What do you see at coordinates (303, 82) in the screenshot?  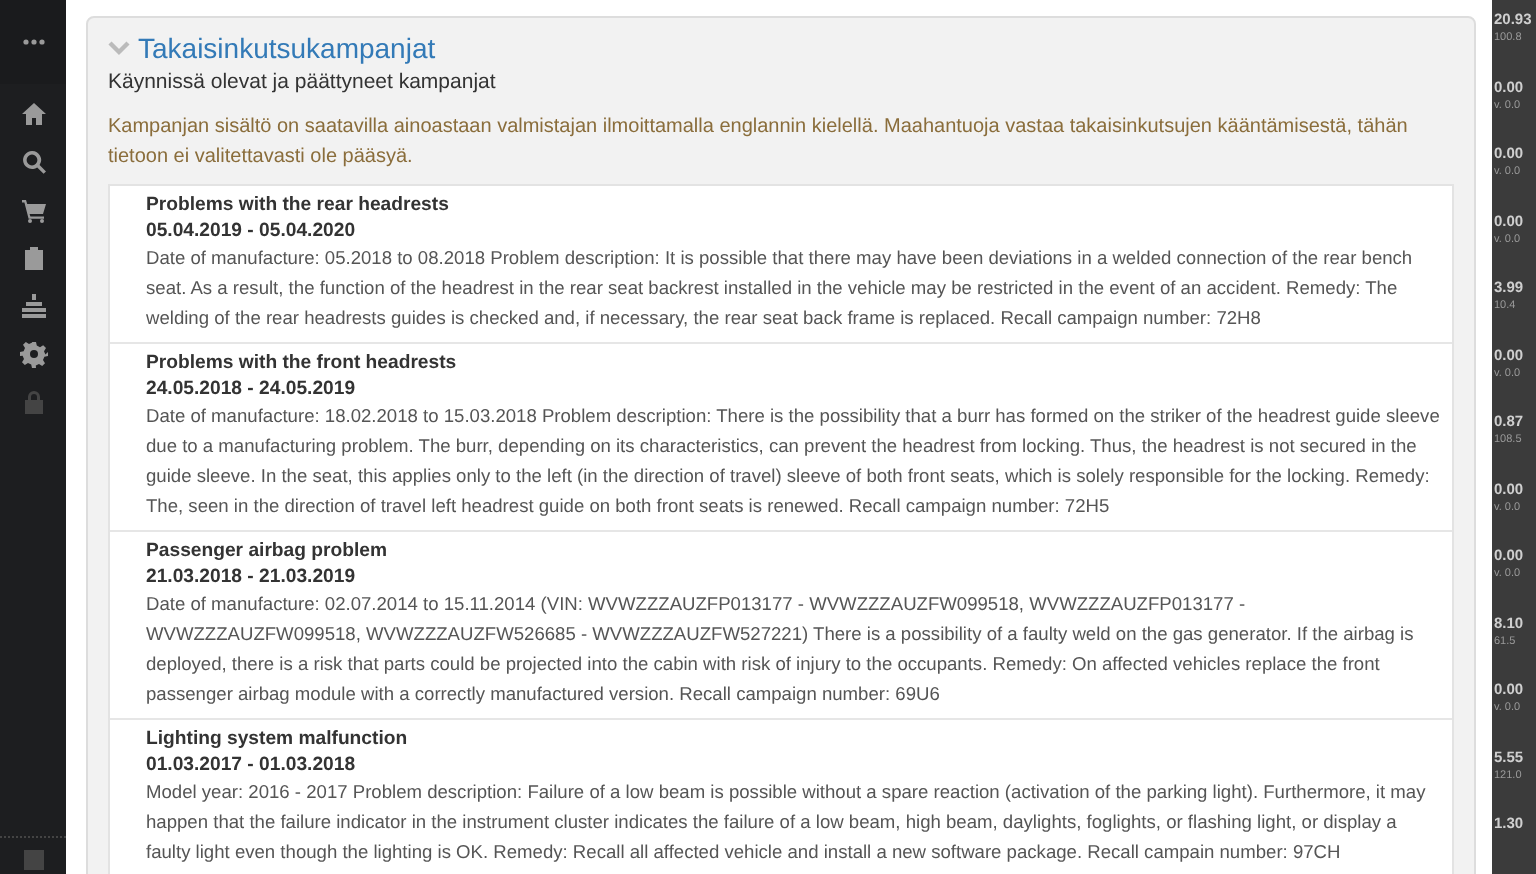 I see `panel-subtitle: Käynnissä olevat ja päättyneet kampanjat` at bounding box center [303, 82].